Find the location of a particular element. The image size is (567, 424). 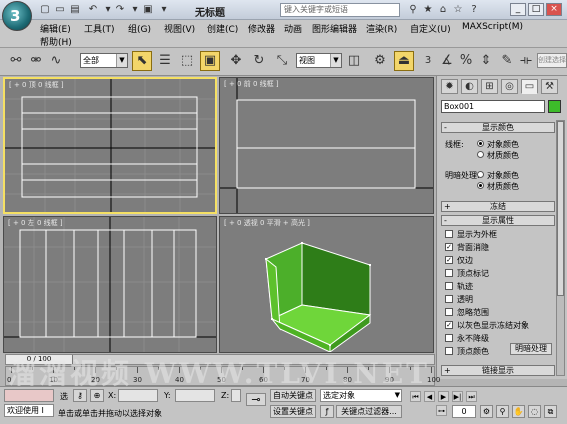

quick-access-dropdown-icon: ▾ is located at coordinates (164, 9).